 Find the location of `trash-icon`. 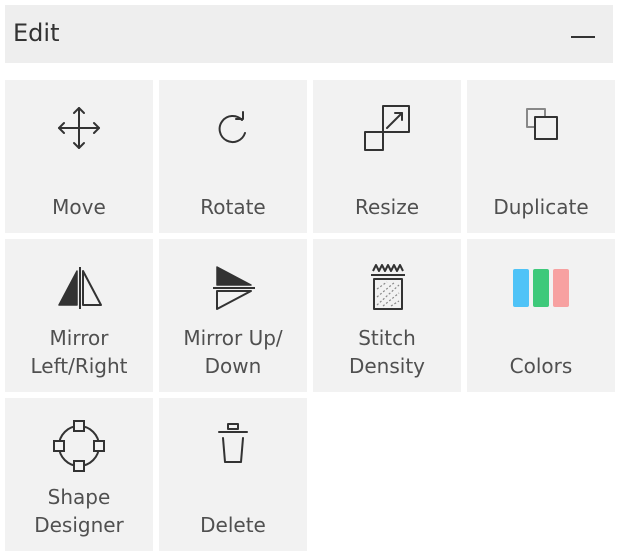

trash-icon is located at coordinates (233, 446).